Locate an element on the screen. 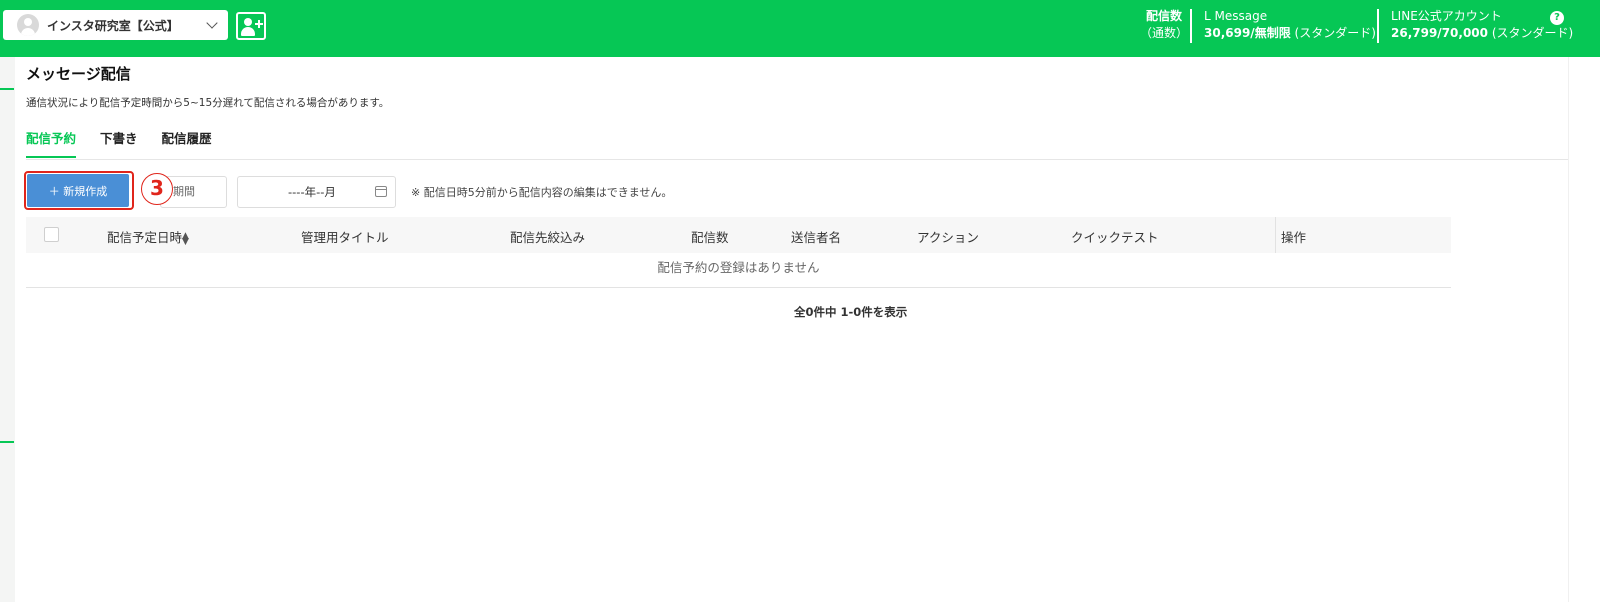 This screenshot has height=602, width=1600. edit-restriction-note: ※ 配信日時5分前から配信内容の編集はできません。 is located at coordinates (542, 192).